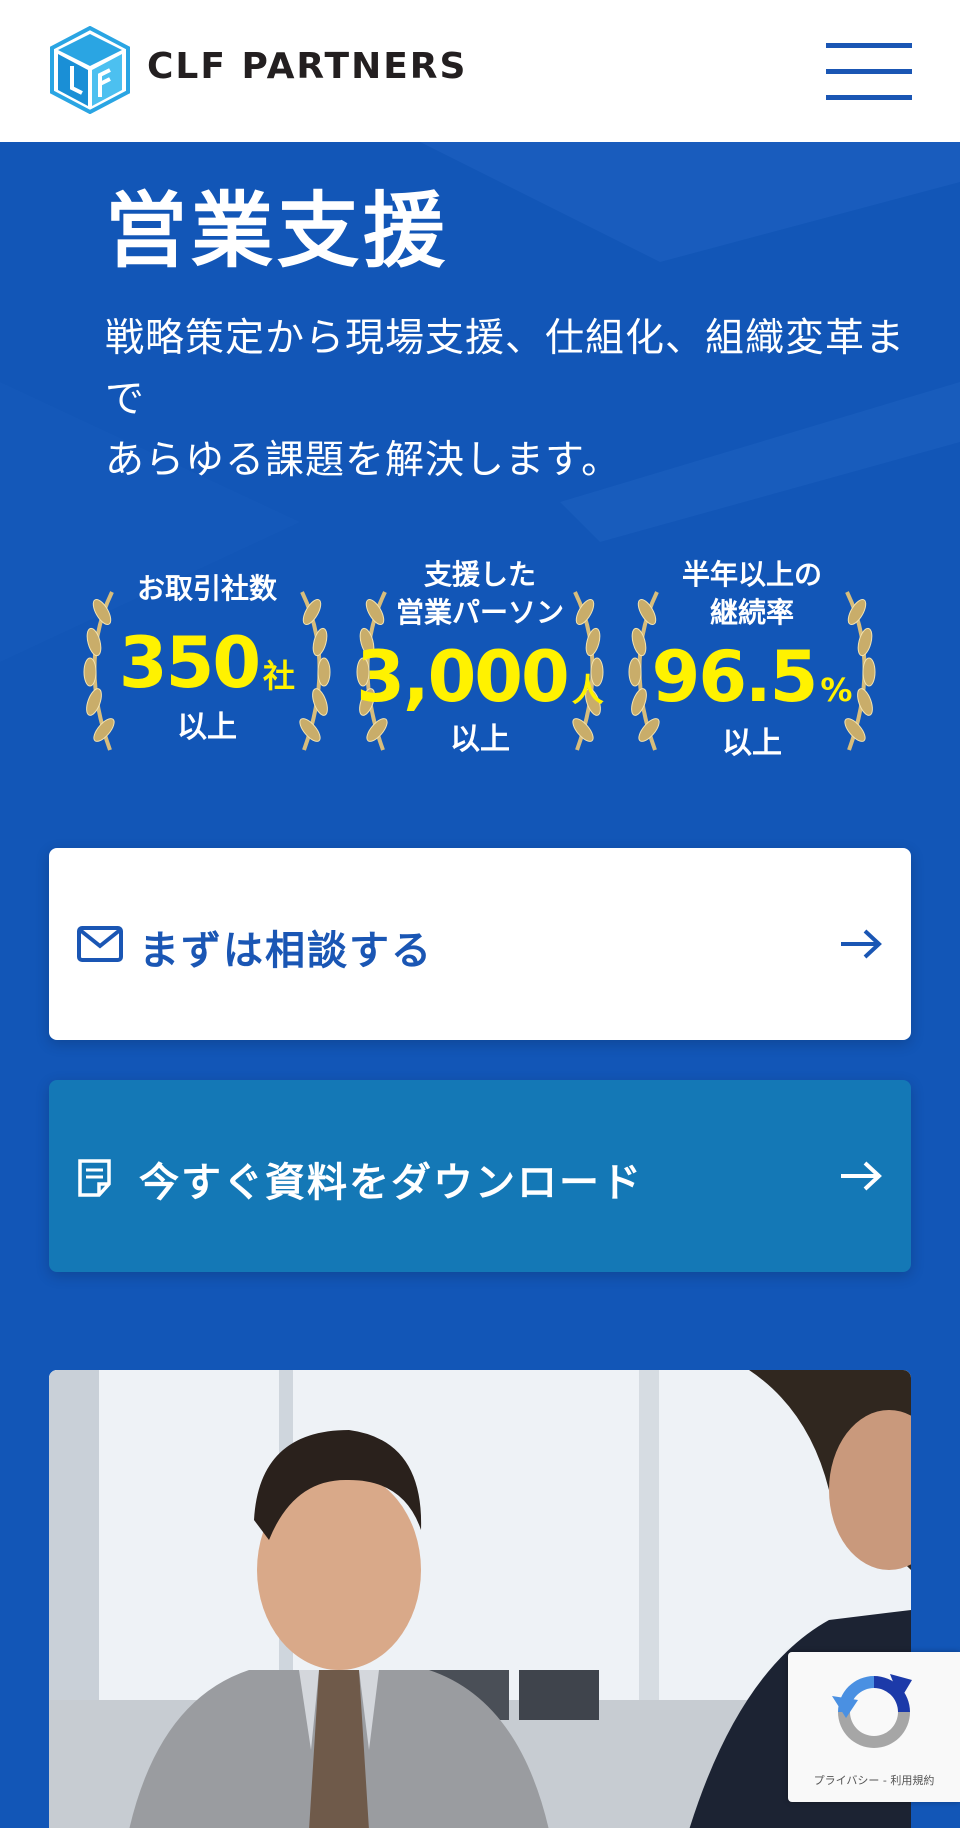 The width and height of the screenshot is (960, 1828). What do you see at coordinates (279, 676) in the screenshot?
I see `stat-unit: 社` at bounding box center [279, 676].